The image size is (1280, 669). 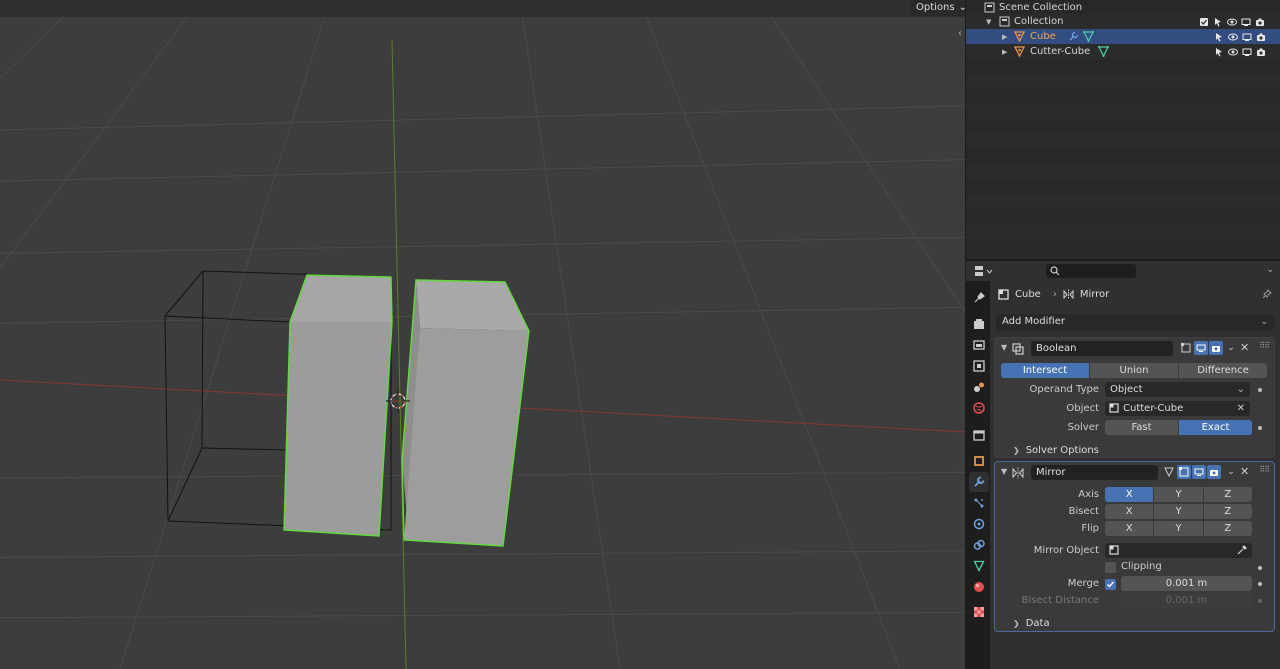 I want to click on tab-modifiers, so click(x=979, y=482).